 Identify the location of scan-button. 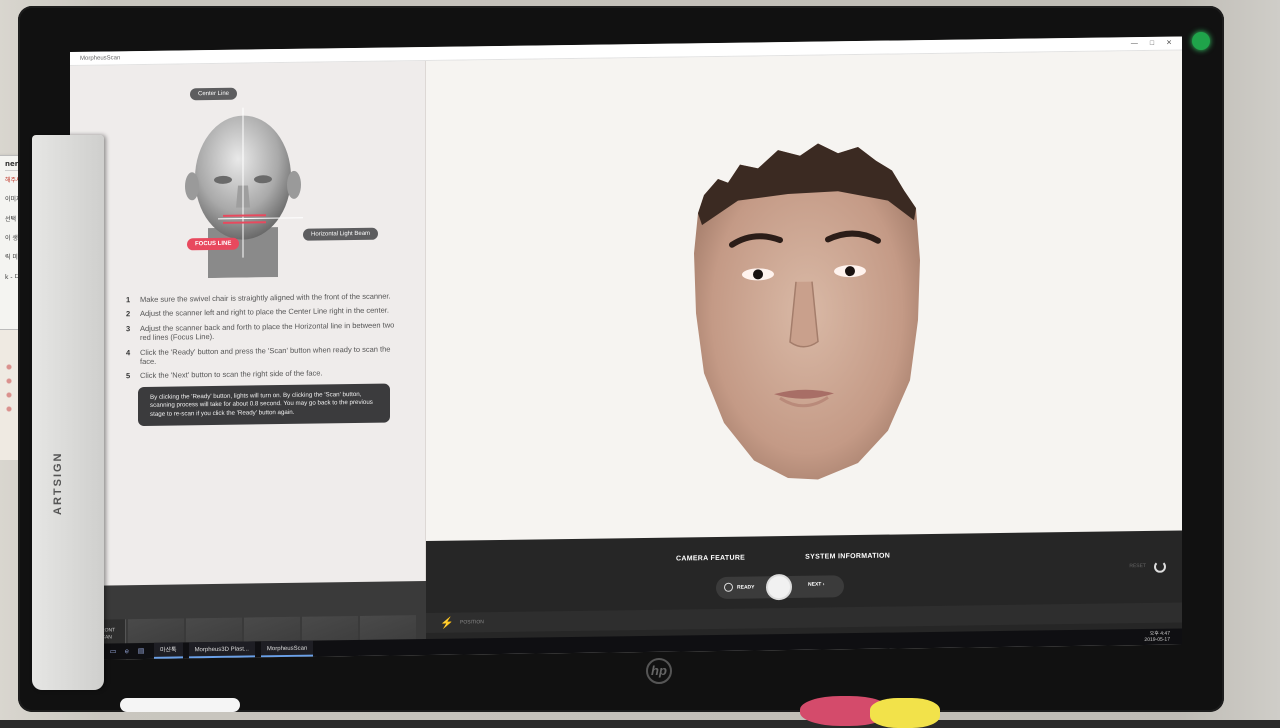
(779, 587).